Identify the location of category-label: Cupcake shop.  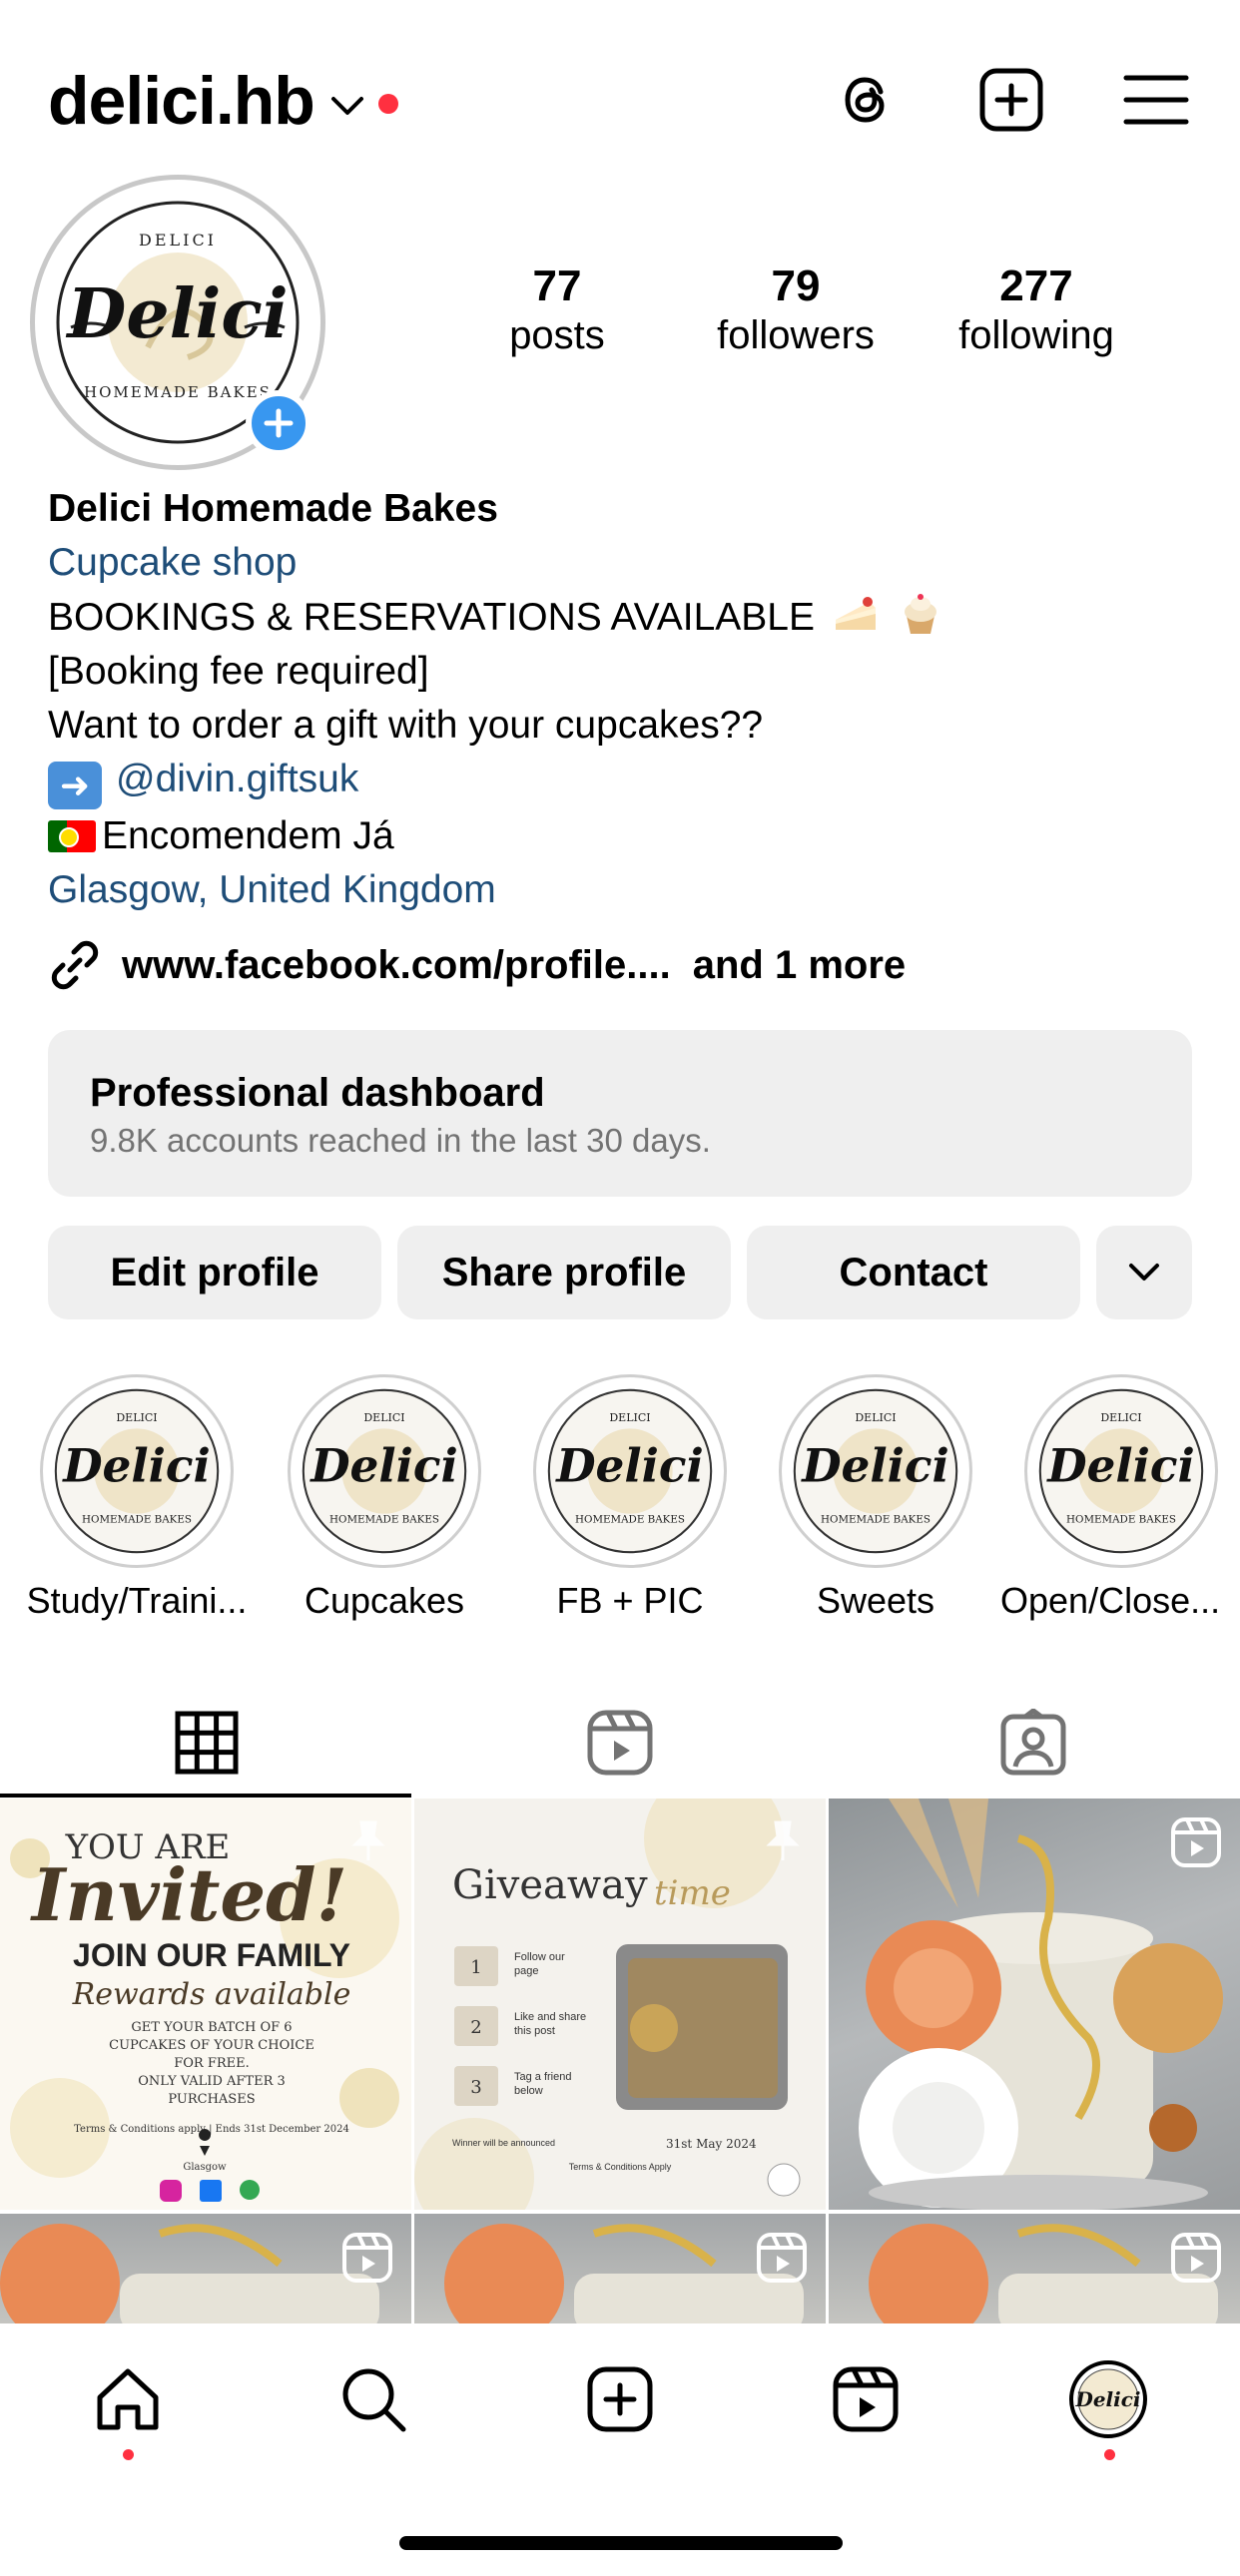
(622, 563).